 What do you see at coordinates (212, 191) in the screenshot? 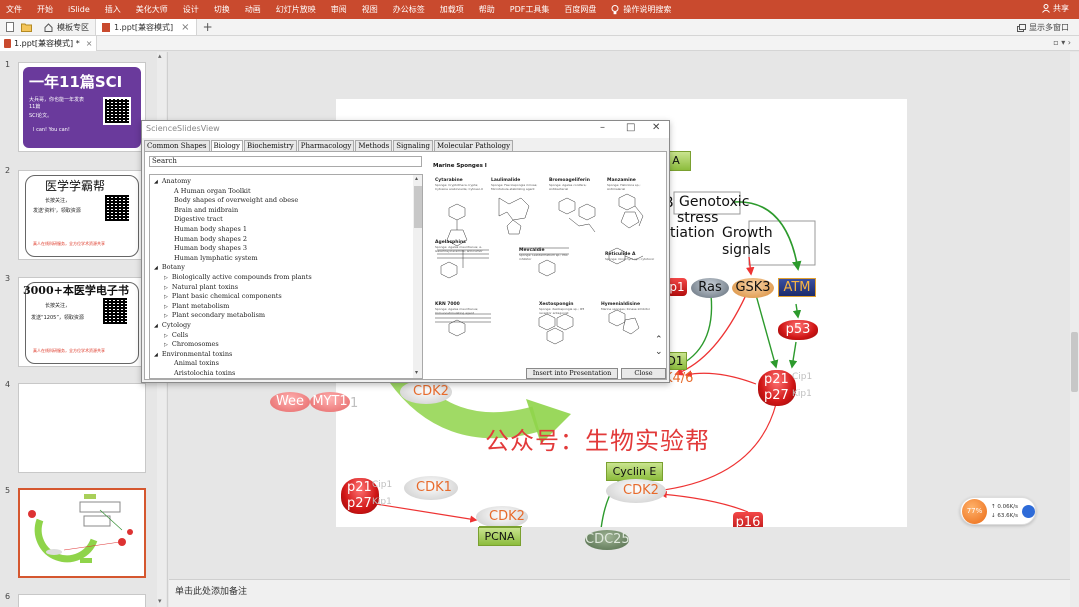
I see `tree-node: A Human organ Toolkit` at bounding box center [212, 191].